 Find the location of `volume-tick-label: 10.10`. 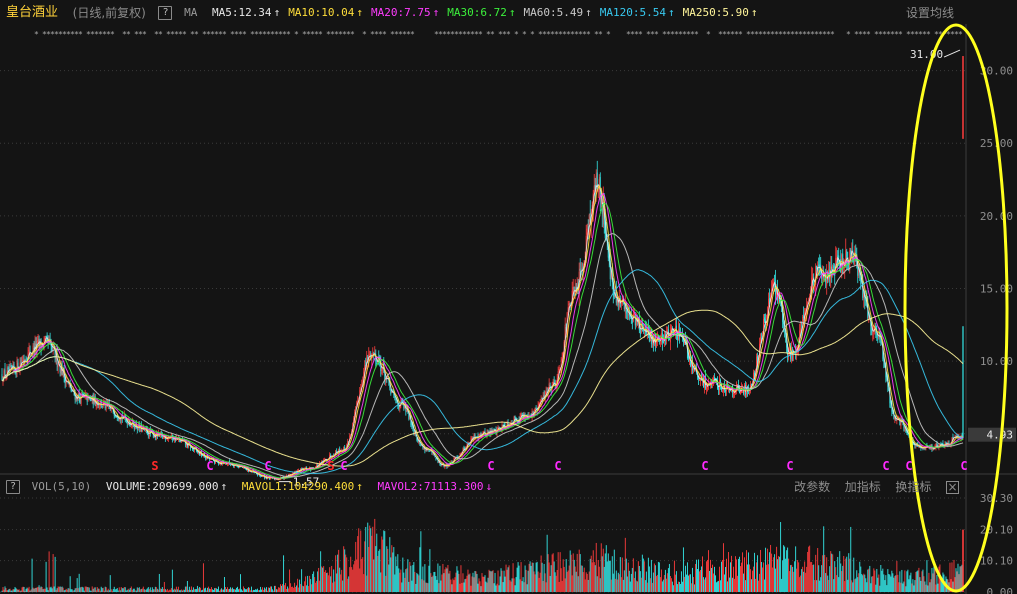

volume-tick-label: 10.10 is located at coordinates (996, 561).